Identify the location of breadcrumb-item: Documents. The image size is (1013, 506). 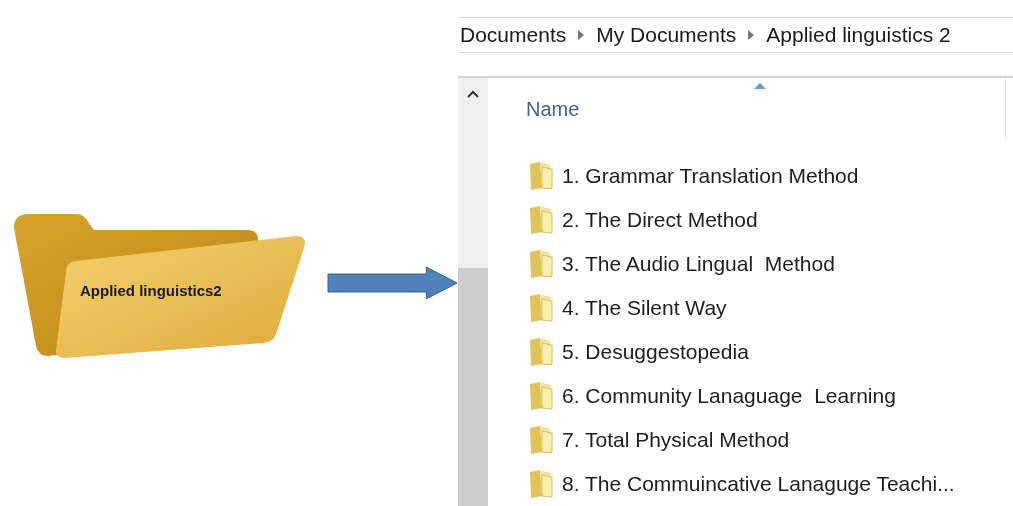
(513, 35).